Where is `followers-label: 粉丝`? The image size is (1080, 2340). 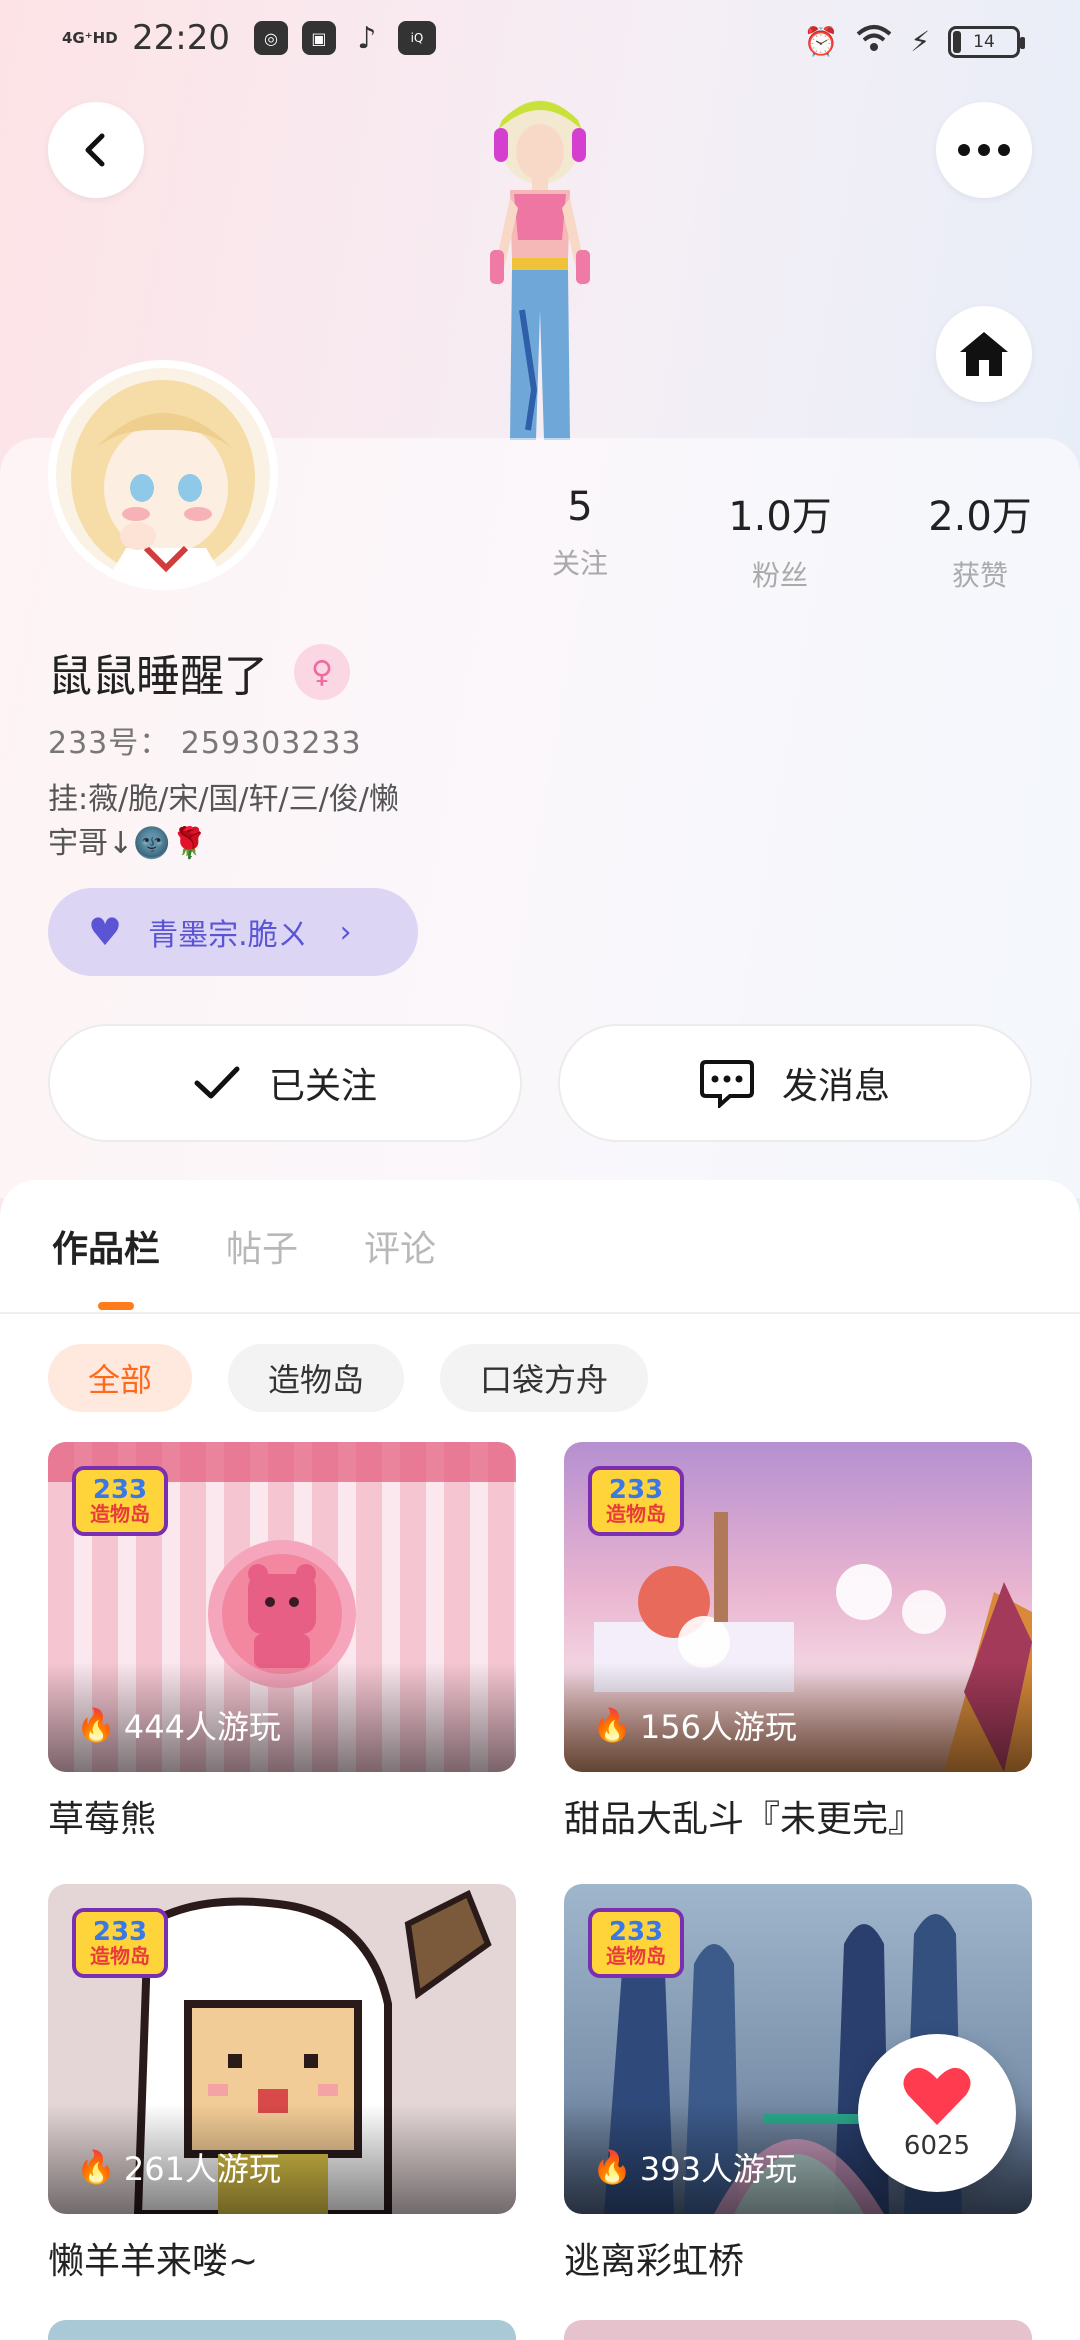
followers-label: 粉丝 is located at coordinates (779, 575).